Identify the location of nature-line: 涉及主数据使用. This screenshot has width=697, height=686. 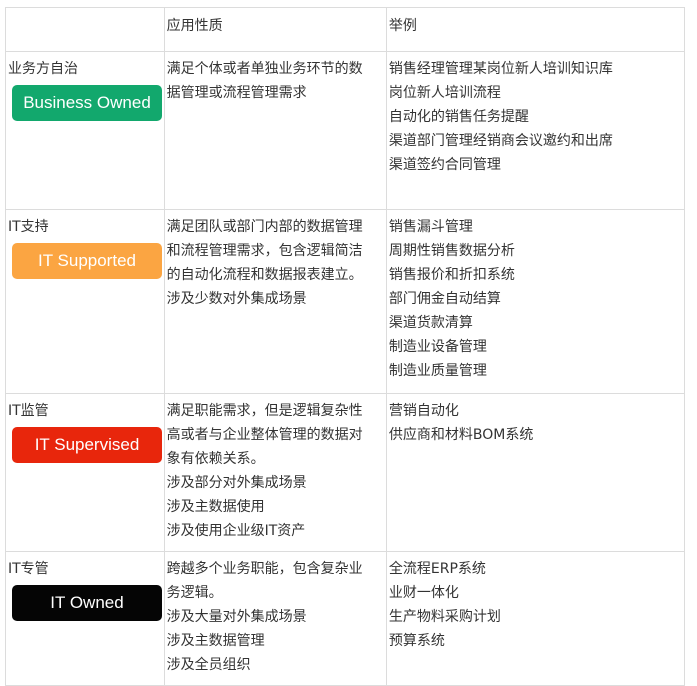
(215, 507).